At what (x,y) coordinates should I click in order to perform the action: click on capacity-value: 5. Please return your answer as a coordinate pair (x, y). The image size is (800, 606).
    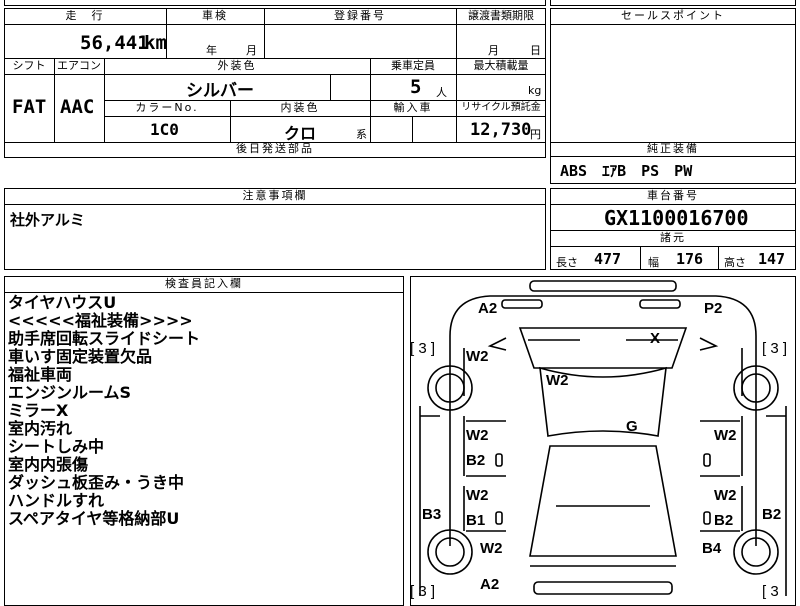
    Looking at the image, I should click on (416, 87).